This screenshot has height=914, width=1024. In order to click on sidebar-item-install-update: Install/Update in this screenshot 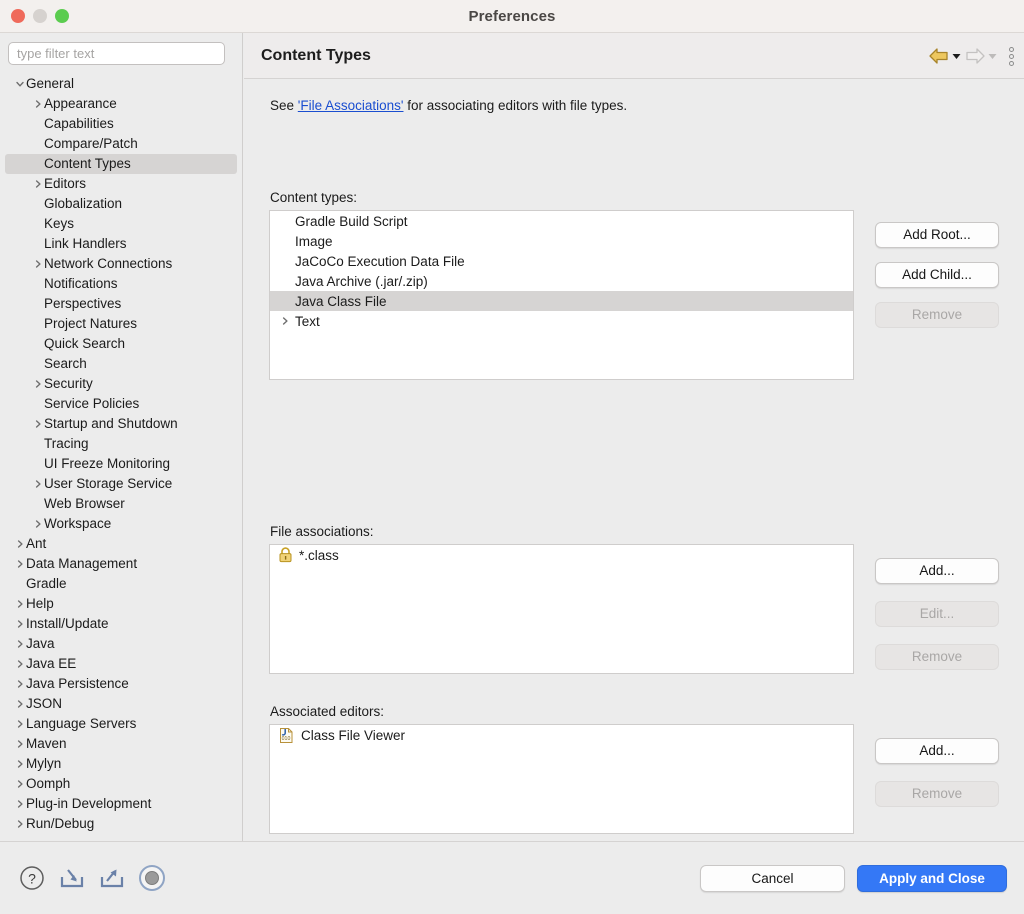, I will do `click(121, 624)`.